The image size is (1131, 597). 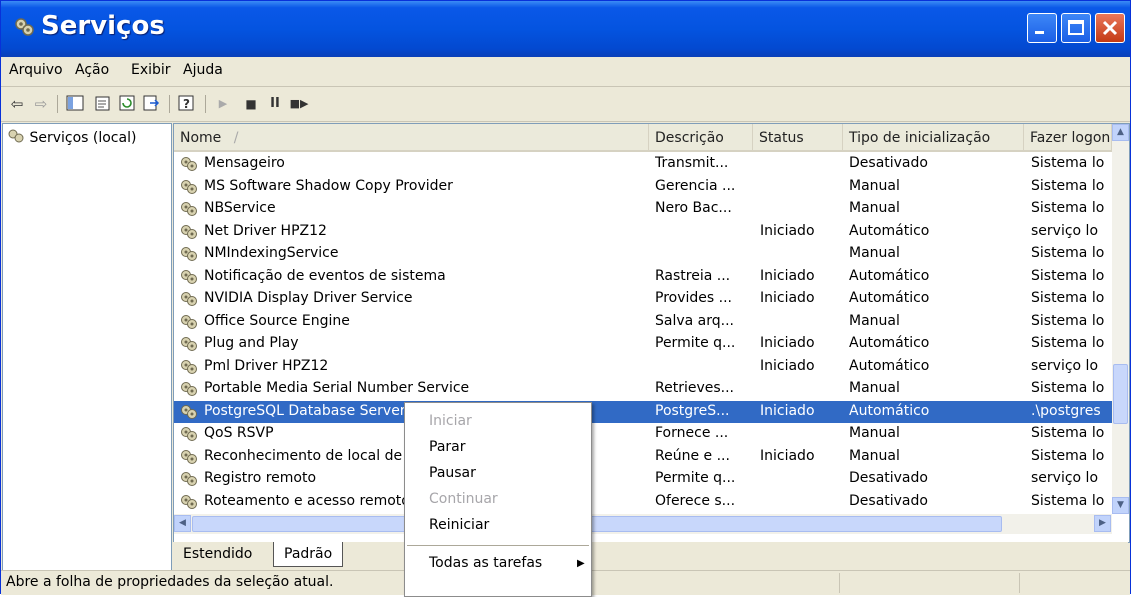 I want to click on service-name-cell: NVIDIA Display Driver Service, so click(x=308, y=298).